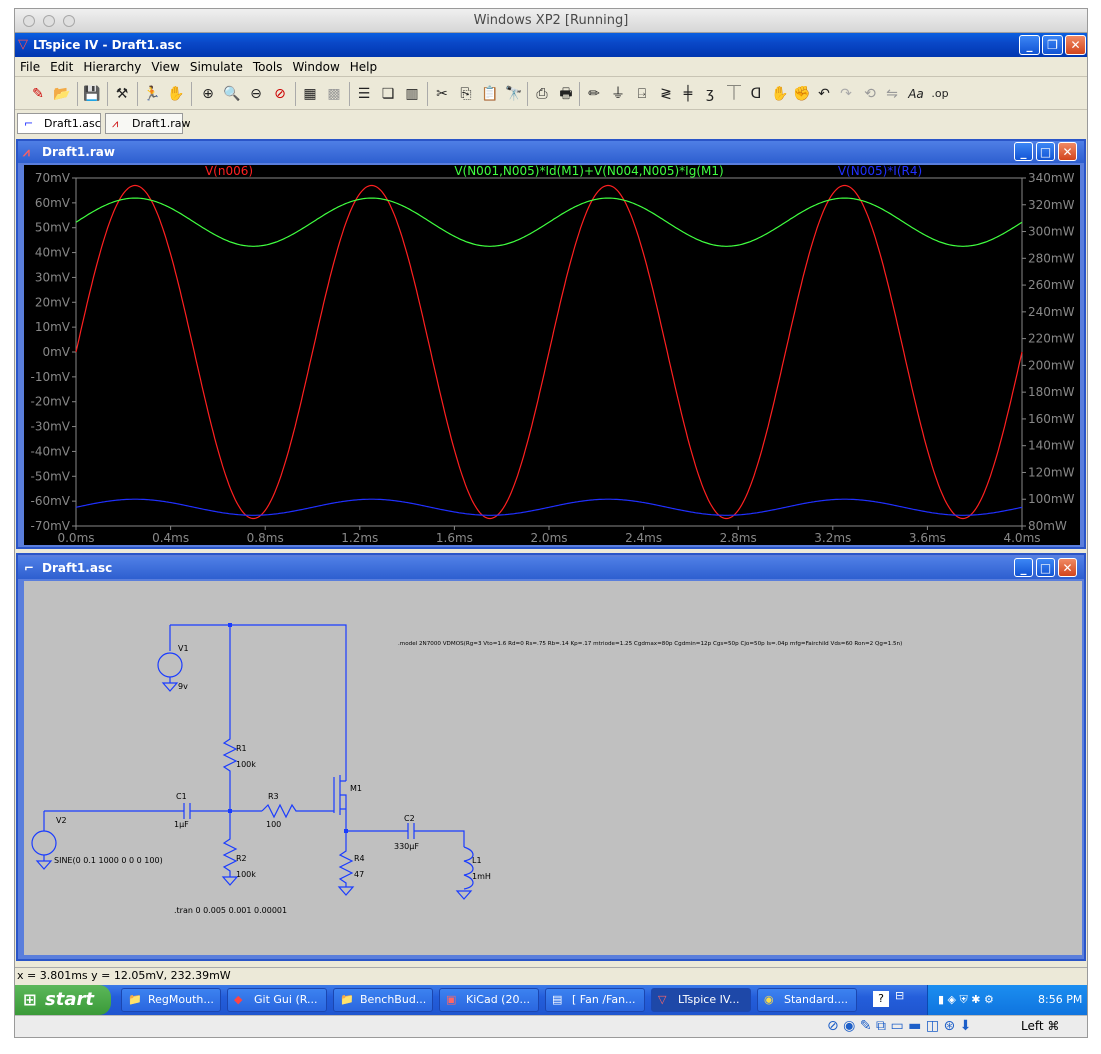 The height and width of the screenshot is (1054, 1101). What do you see at coordinates (769, 999) in the screenshot?
I see `chrome-icon: ◉` at bounding box center [769, 999].